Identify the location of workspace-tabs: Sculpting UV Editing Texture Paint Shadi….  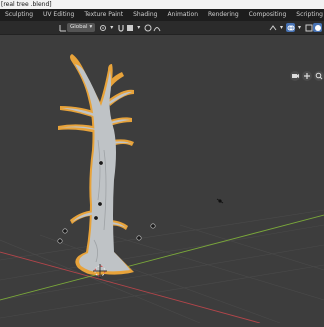
(162, 15).